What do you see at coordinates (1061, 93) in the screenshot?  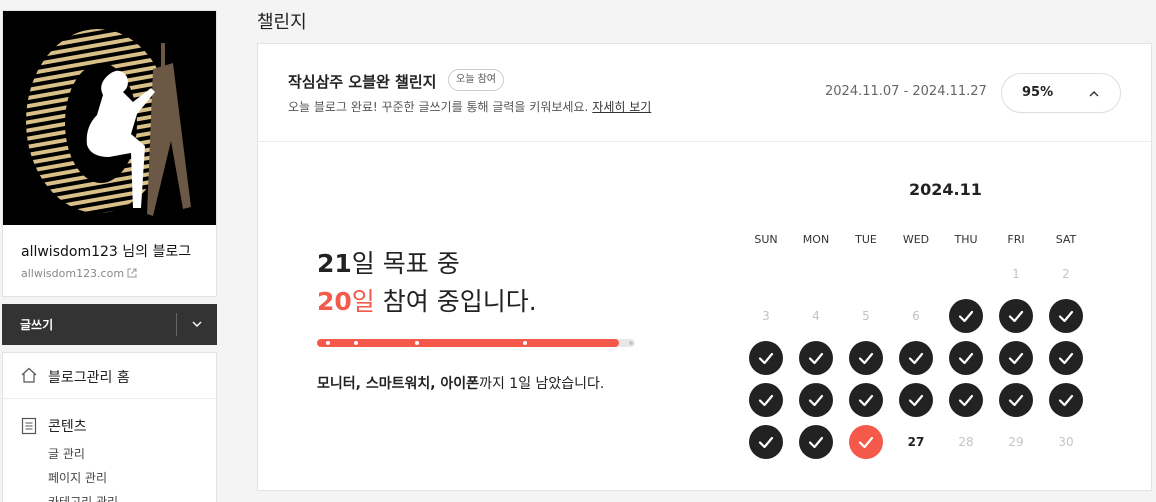 I see `progress-toggle-button: 95%` at bounding box center [1061, 93].